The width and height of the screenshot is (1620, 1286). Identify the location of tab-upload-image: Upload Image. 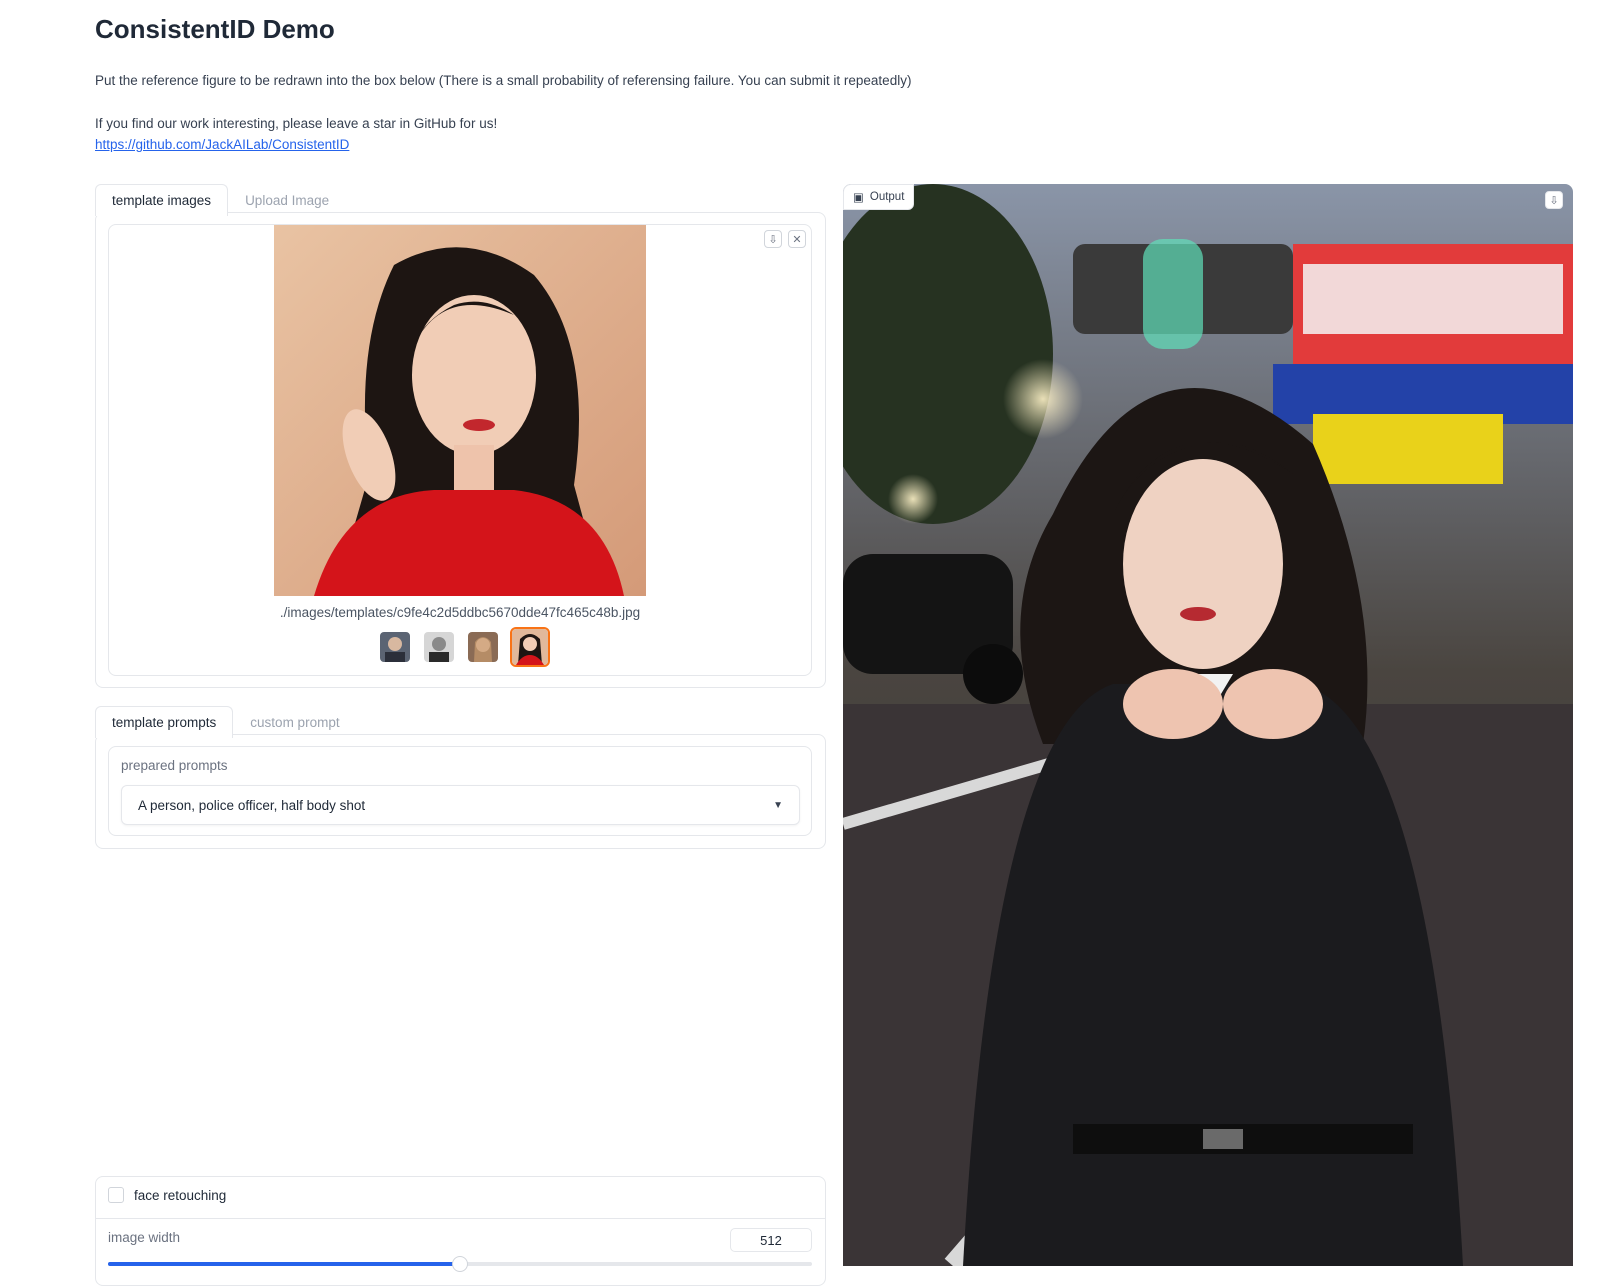
(287, 200).